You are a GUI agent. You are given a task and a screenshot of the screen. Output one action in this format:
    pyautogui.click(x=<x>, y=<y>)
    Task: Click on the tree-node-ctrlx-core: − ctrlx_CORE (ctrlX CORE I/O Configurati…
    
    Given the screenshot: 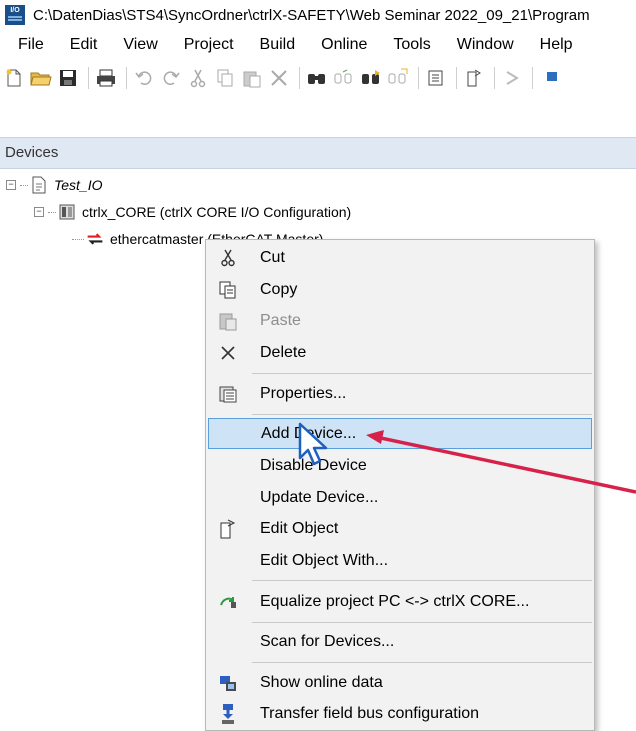 What is the action you would take?
    pyautogui.click(x=192, y=212)
    